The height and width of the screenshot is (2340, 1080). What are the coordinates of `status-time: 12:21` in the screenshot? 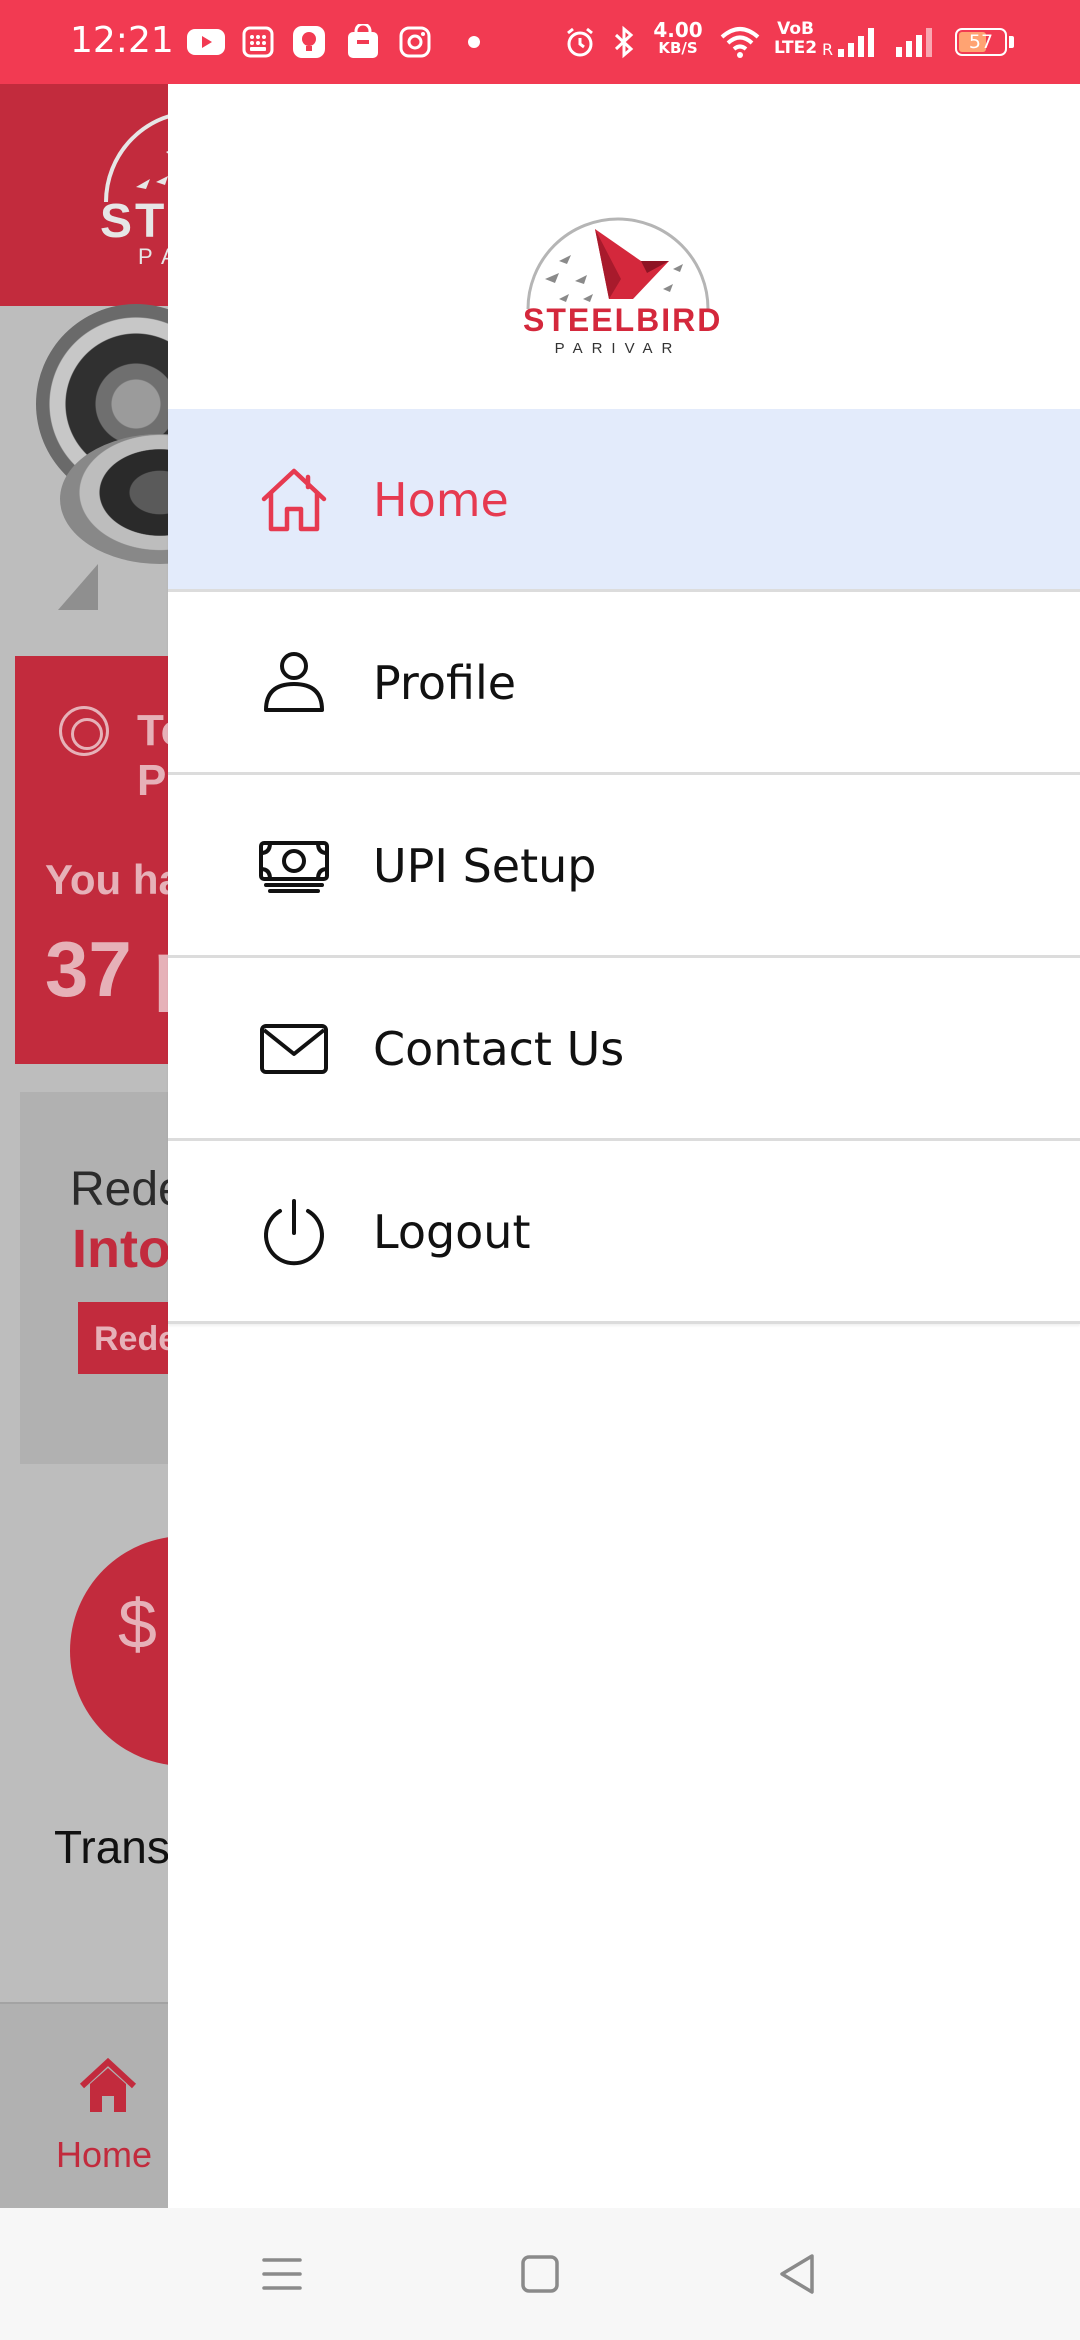 It's located at (122, 40).